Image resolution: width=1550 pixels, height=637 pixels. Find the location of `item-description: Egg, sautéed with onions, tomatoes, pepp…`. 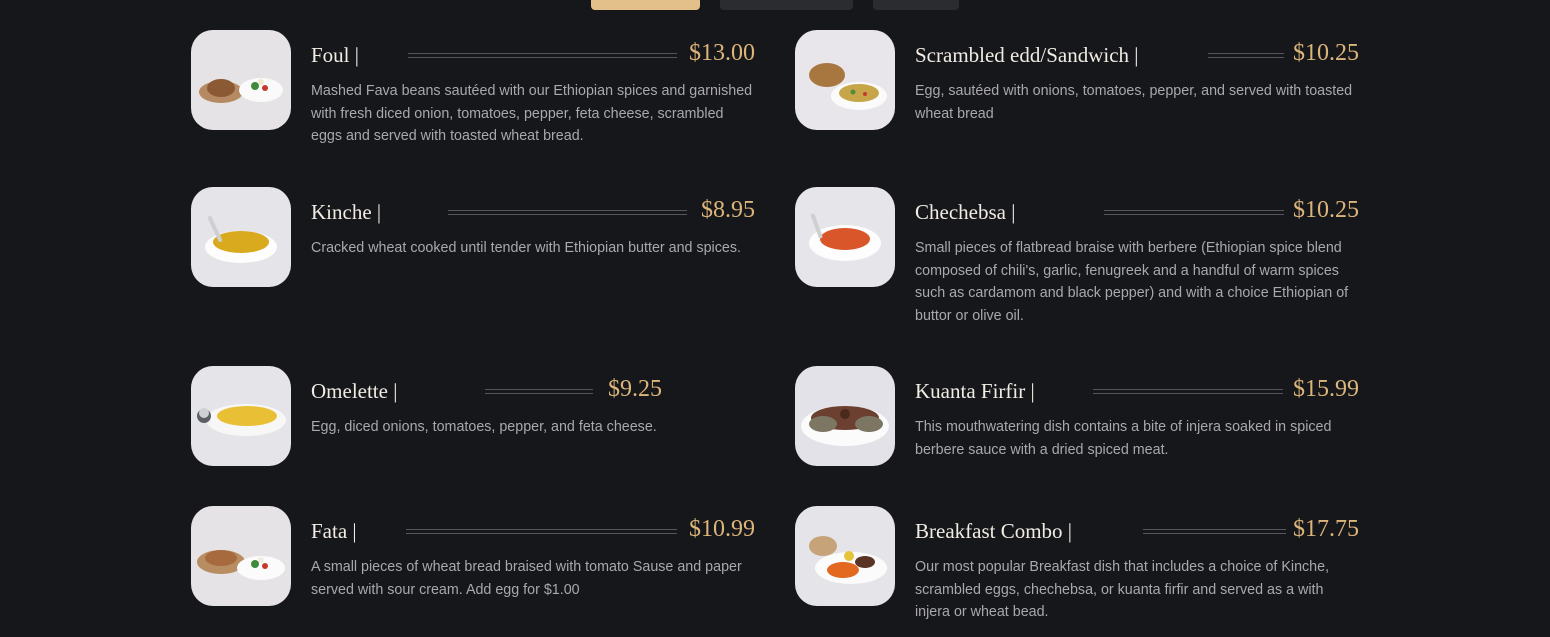

item-description: Egg, sautéed with onions, tomatoes, pepp… is located at coordinates (1134, 102).